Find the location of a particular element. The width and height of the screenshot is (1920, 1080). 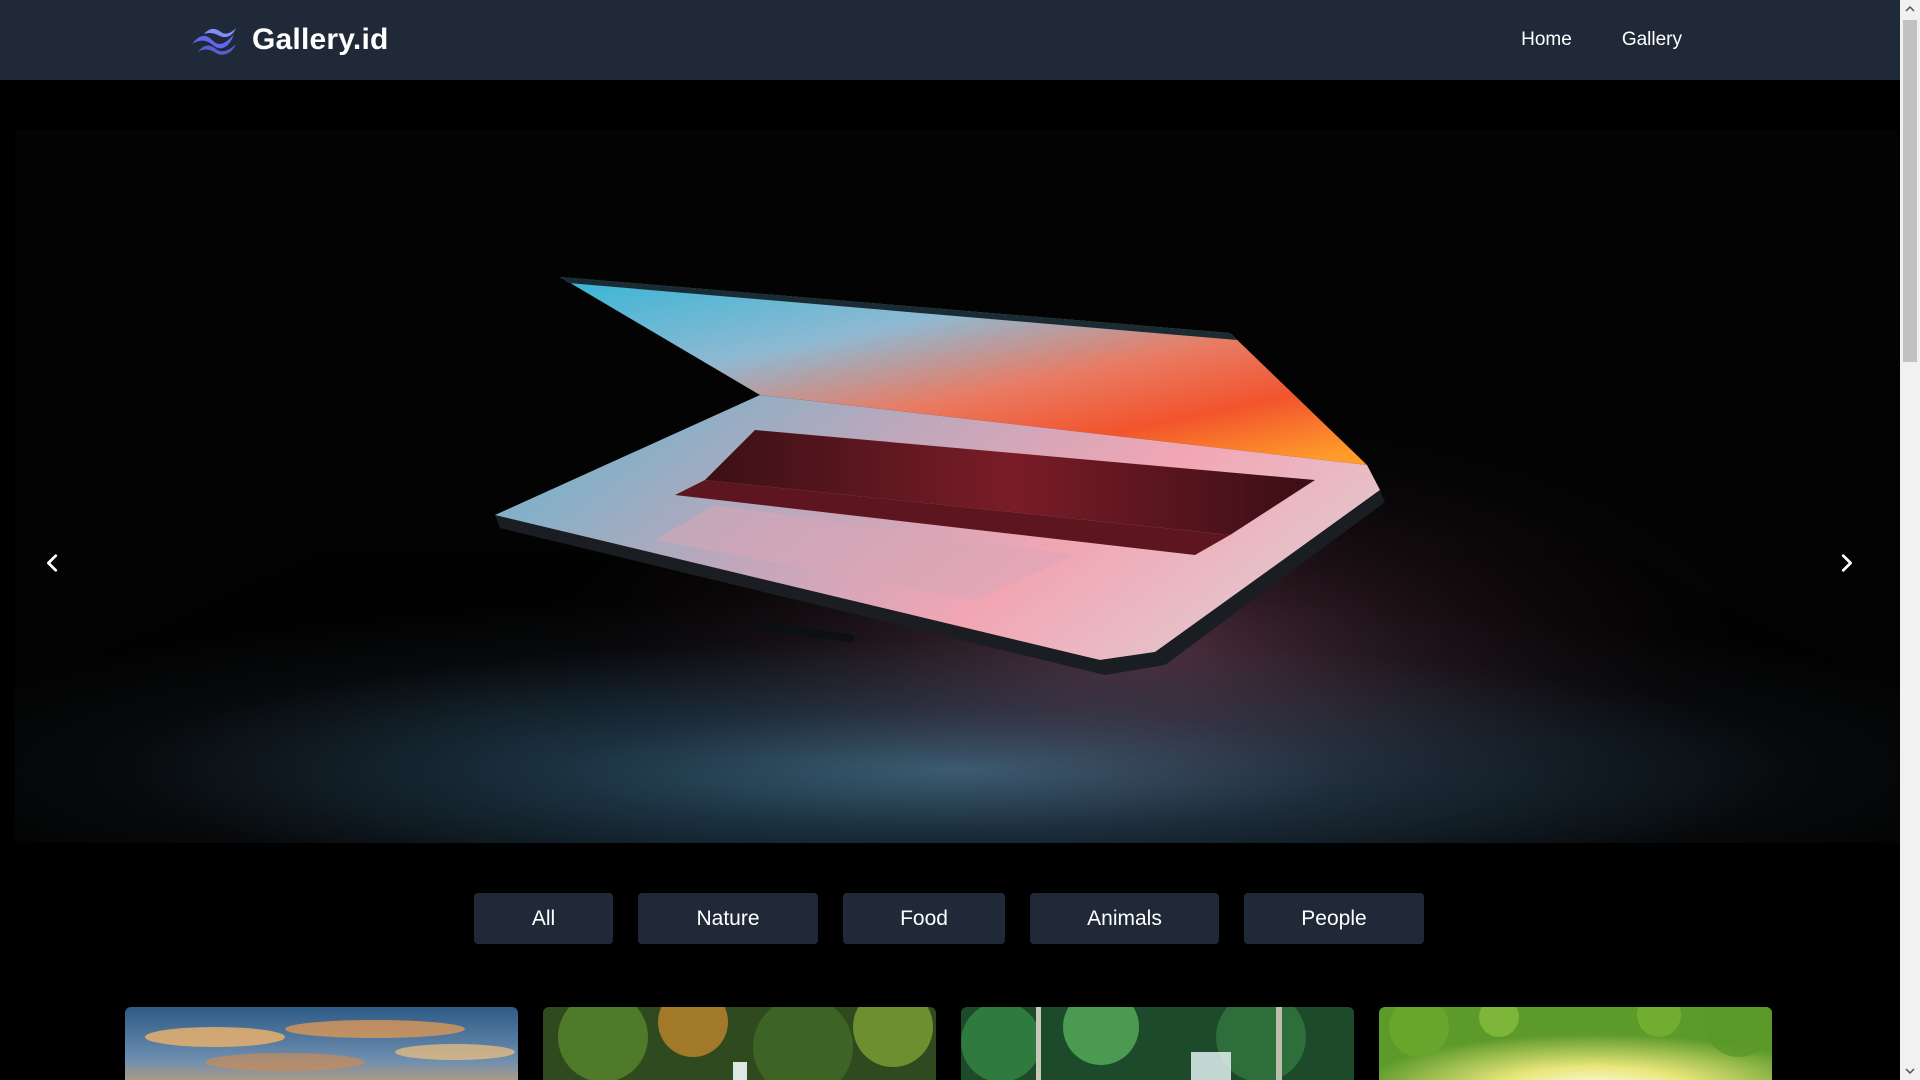

navbar: Gallery.id Home Gallery is located at coordinates (950, 40).